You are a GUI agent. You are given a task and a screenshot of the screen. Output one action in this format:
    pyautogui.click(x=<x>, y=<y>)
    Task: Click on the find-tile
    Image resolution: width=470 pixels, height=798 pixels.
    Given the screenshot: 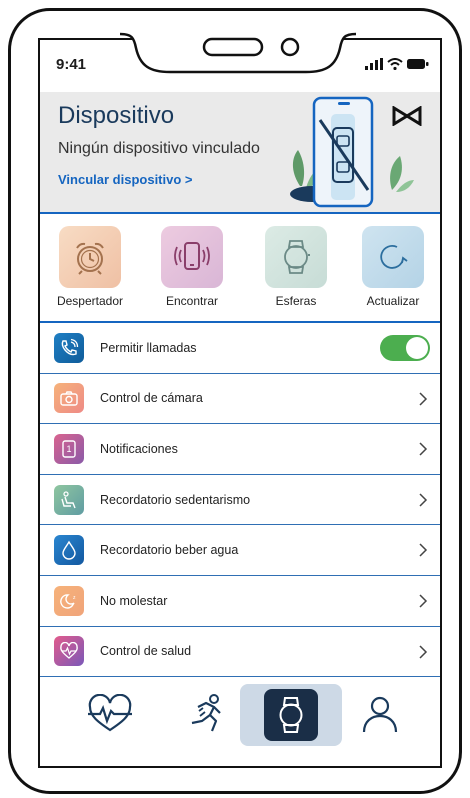 What is the action you would take?
    pyautogui.click(x=192, y=257)
    